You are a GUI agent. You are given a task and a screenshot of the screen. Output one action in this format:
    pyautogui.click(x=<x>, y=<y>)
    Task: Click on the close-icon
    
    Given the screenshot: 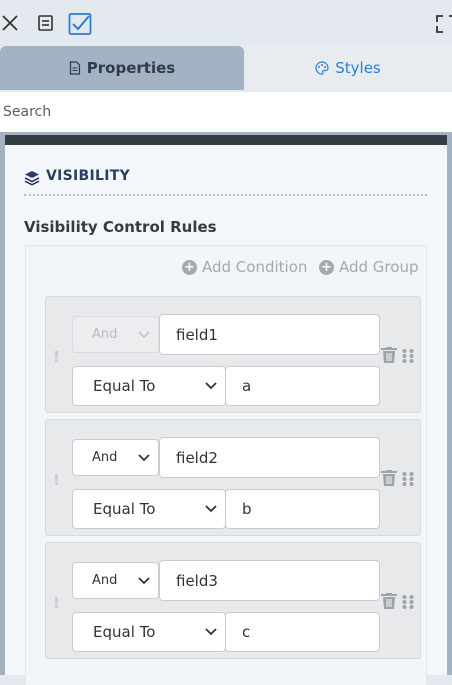 What is the action you would take?
    pyautogui.click(x=12, y=24)
    